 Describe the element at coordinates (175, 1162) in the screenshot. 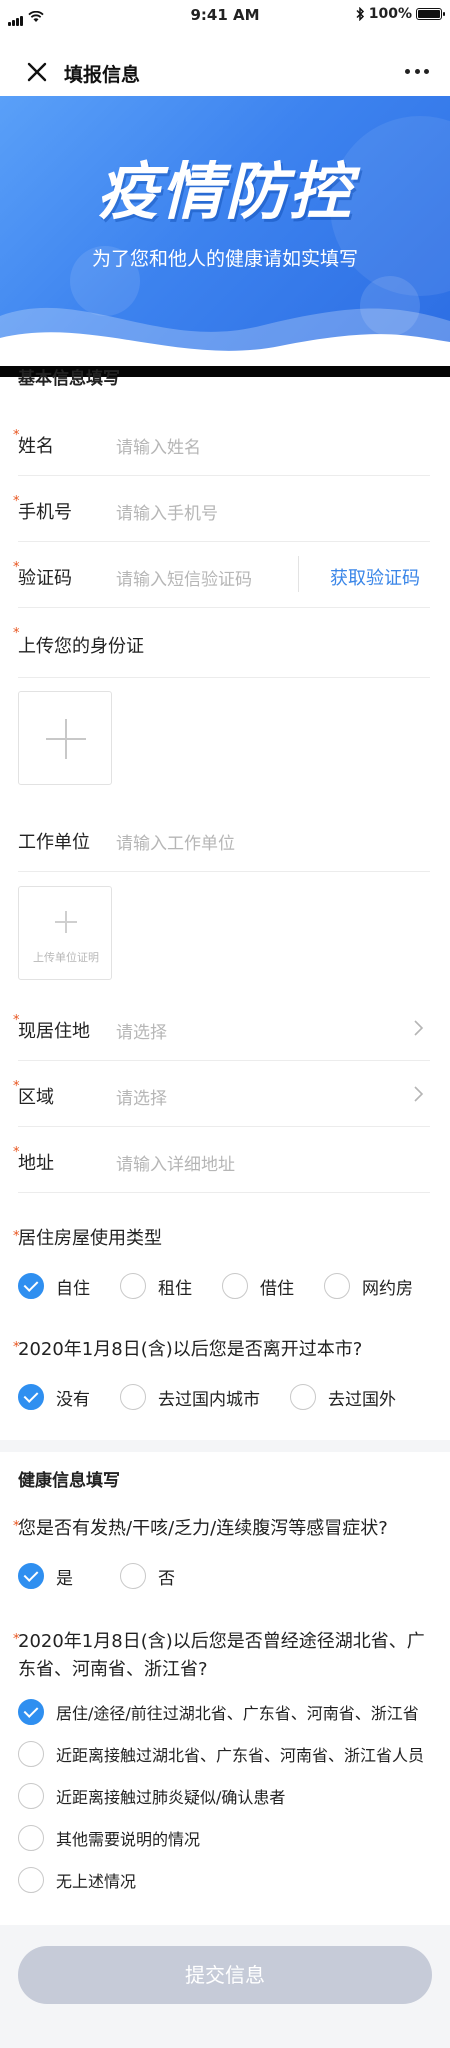

I see `address-input: 请输入详细地址` at that location.